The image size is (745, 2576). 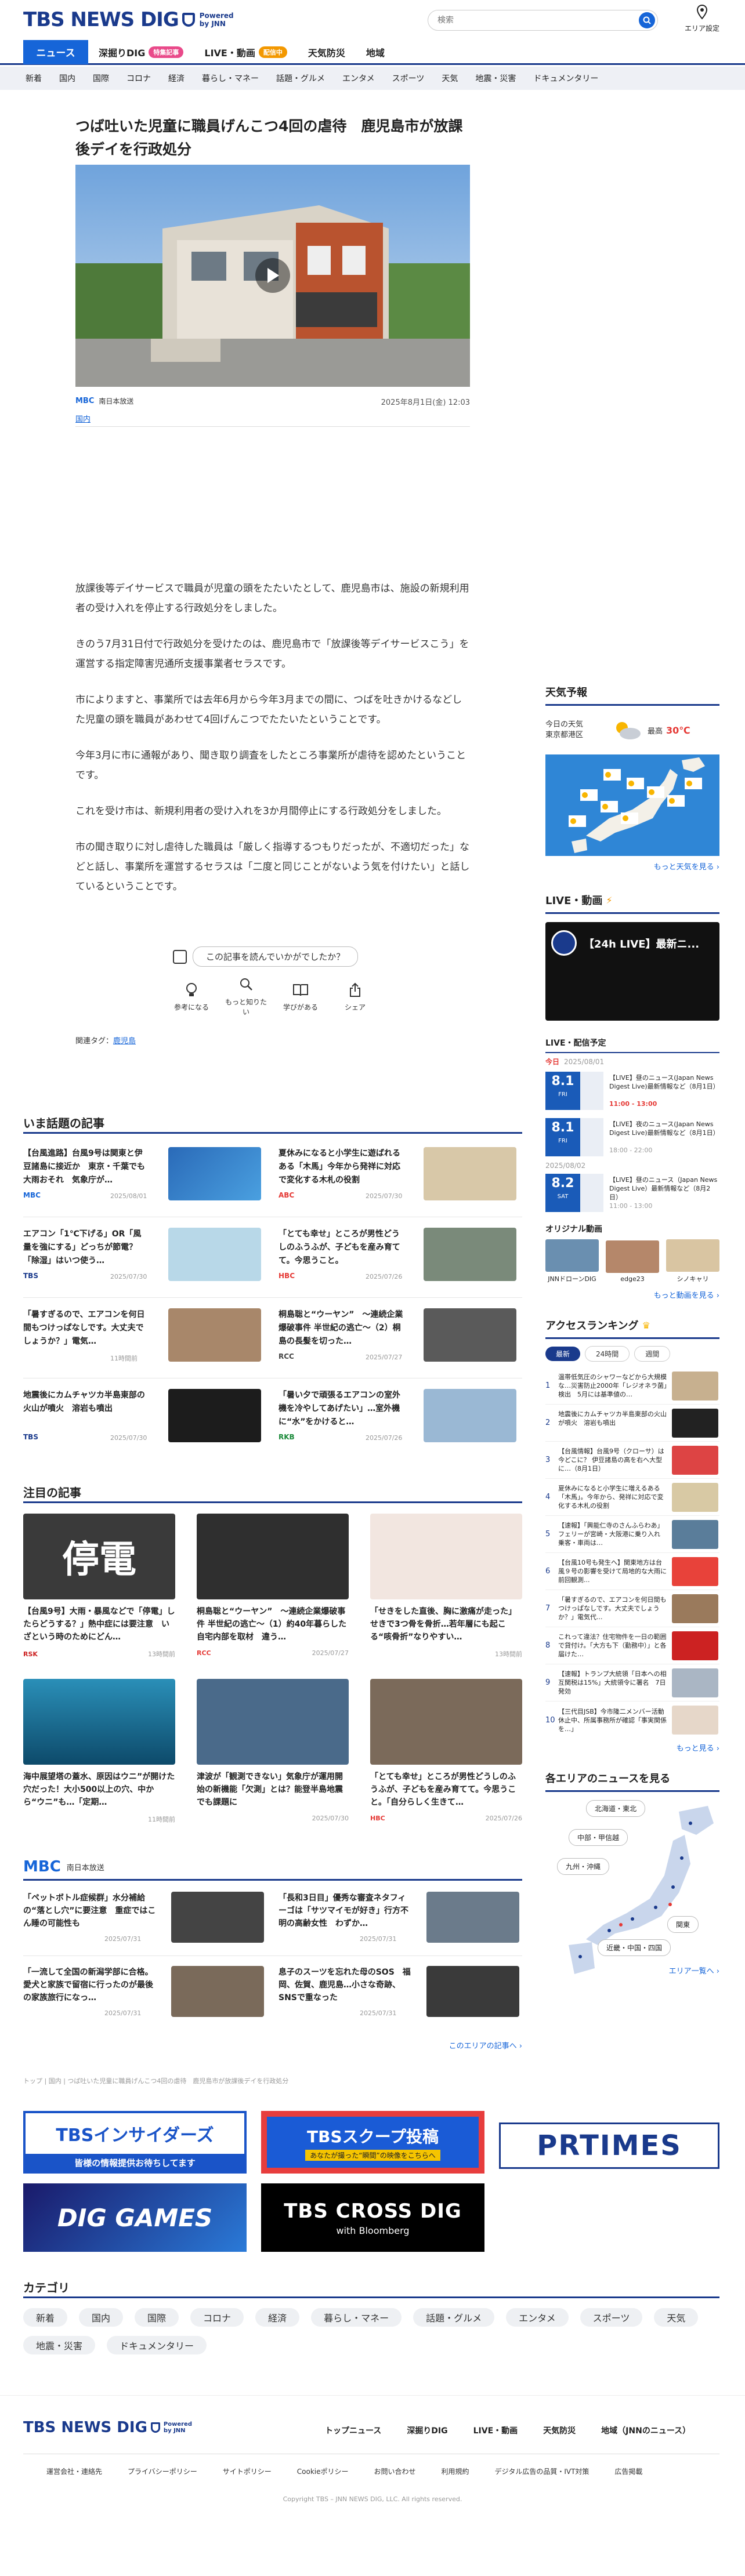 I want to click on play-button, so click(x=273, y=275).